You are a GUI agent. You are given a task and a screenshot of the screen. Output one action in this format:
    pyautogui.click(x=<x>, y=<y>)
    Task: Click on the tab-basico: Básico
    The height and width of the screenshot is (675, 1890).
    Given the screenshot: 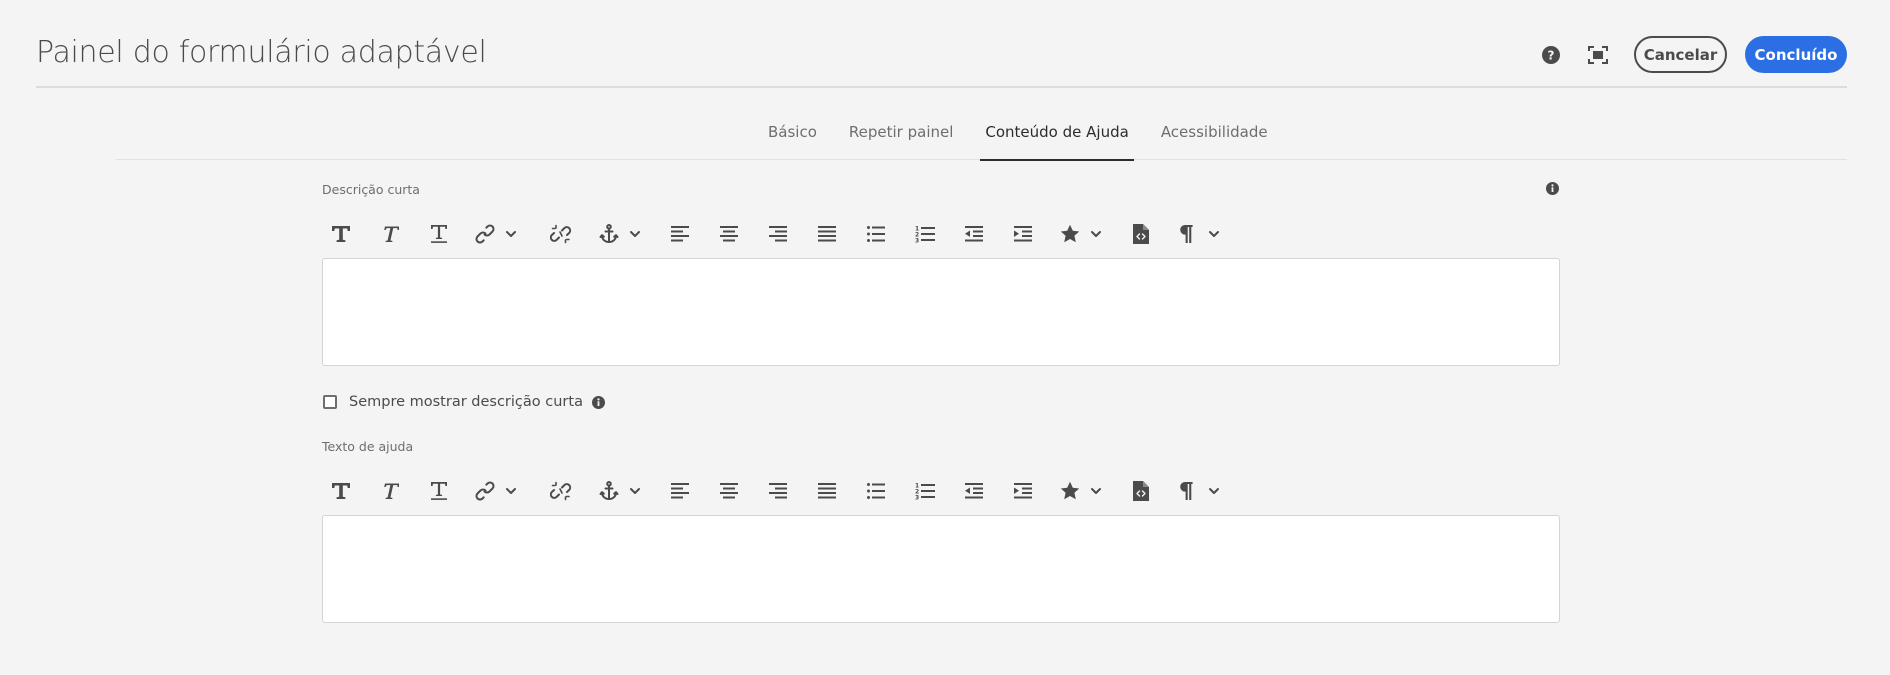 What is the action you would take?
    pyautogui.click(x=792, y=134)
    